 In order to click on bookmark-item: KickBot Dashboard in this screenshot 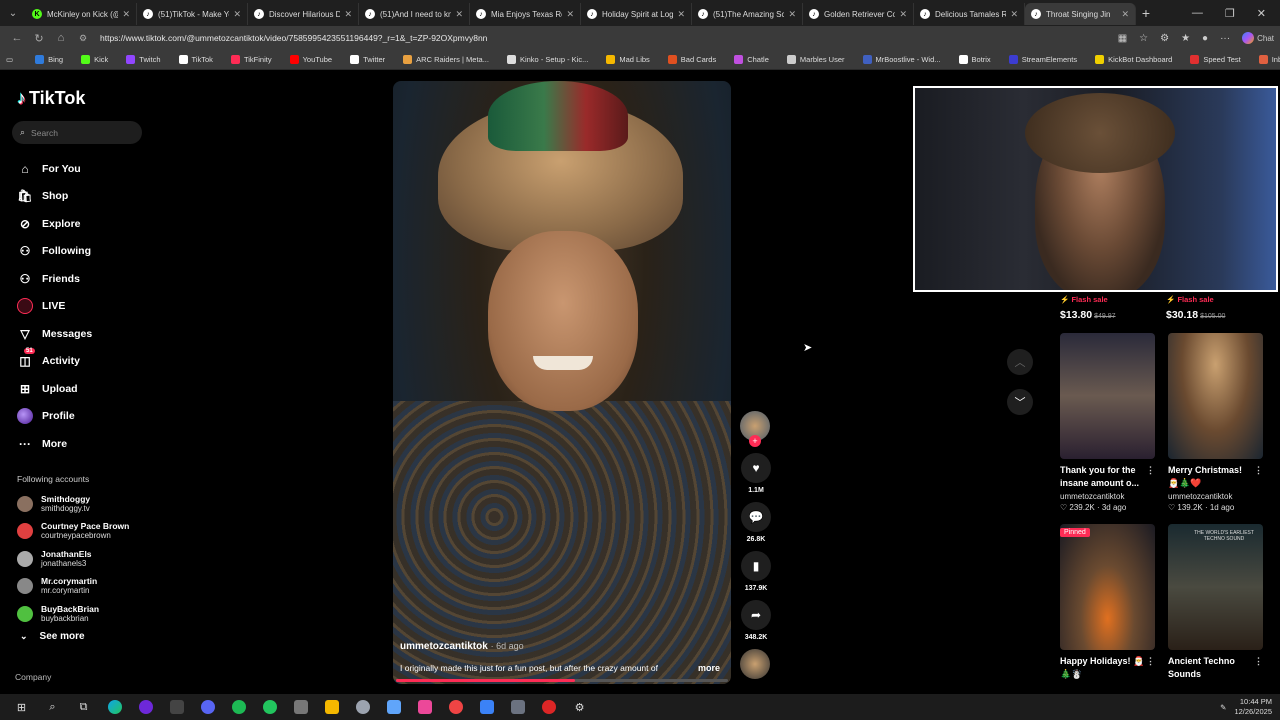, I will do `click(1133, 59)`.